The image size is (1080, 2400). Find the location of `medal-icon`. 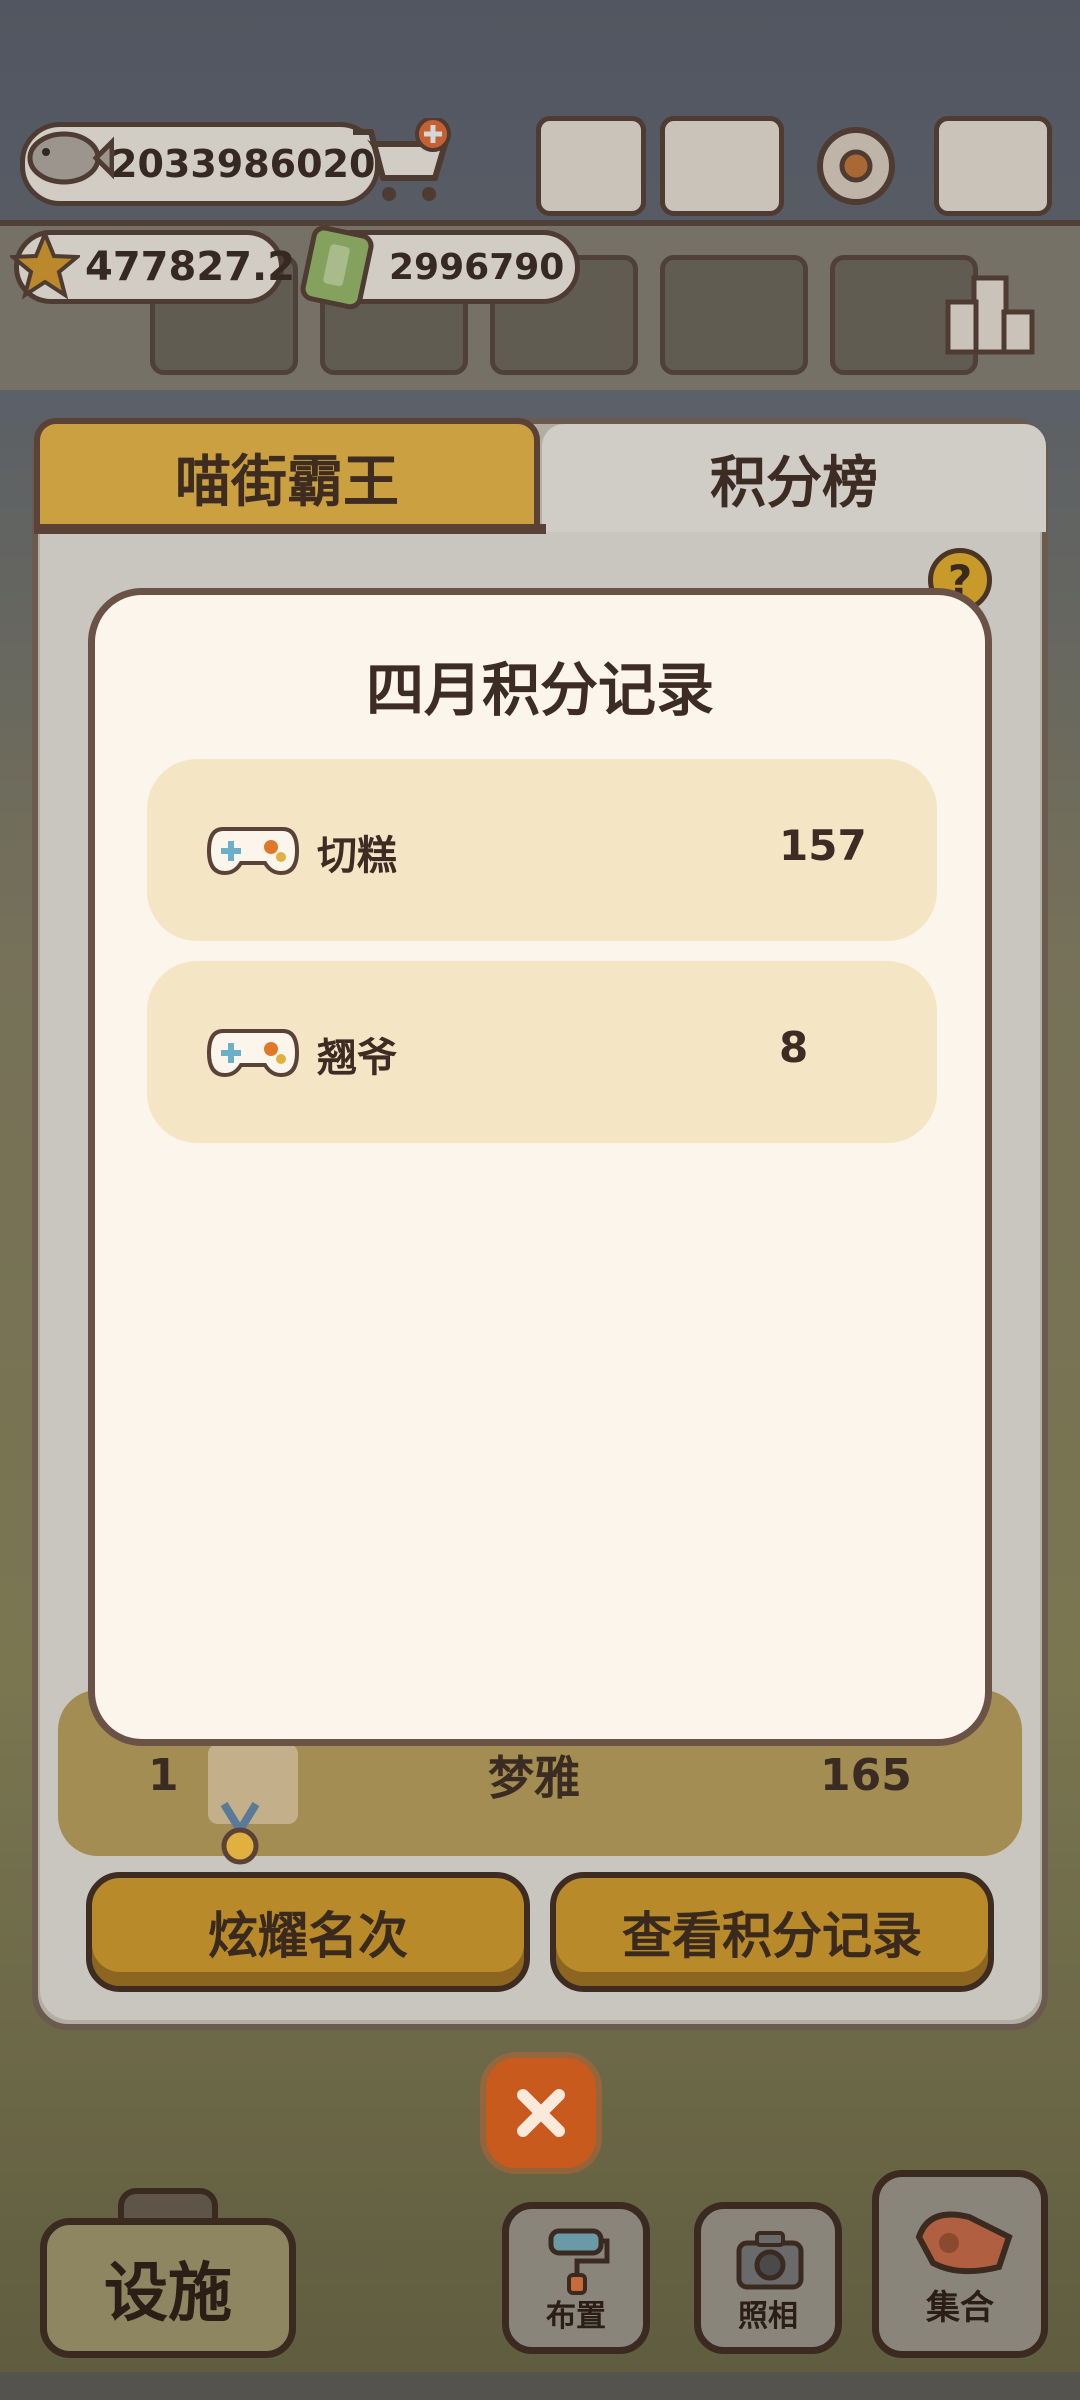

medal-icon is located at coordinates (240, 1833).